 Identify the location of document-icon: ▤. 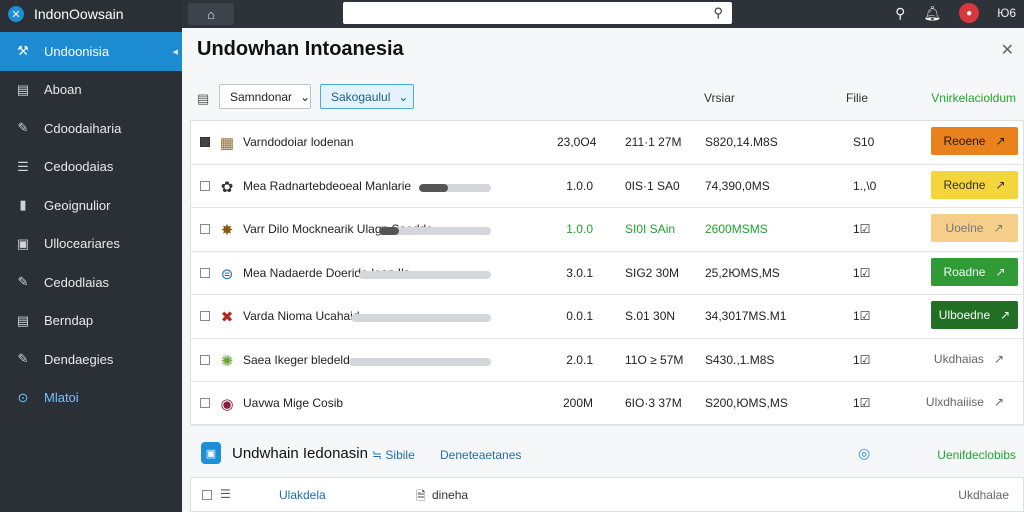
(23, 89).